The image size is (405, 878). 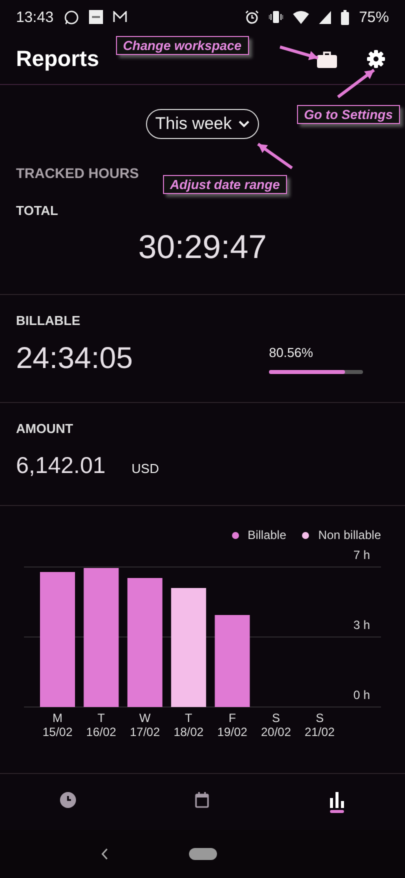 I want to click on chat-icon, so click(x=71, y=17).